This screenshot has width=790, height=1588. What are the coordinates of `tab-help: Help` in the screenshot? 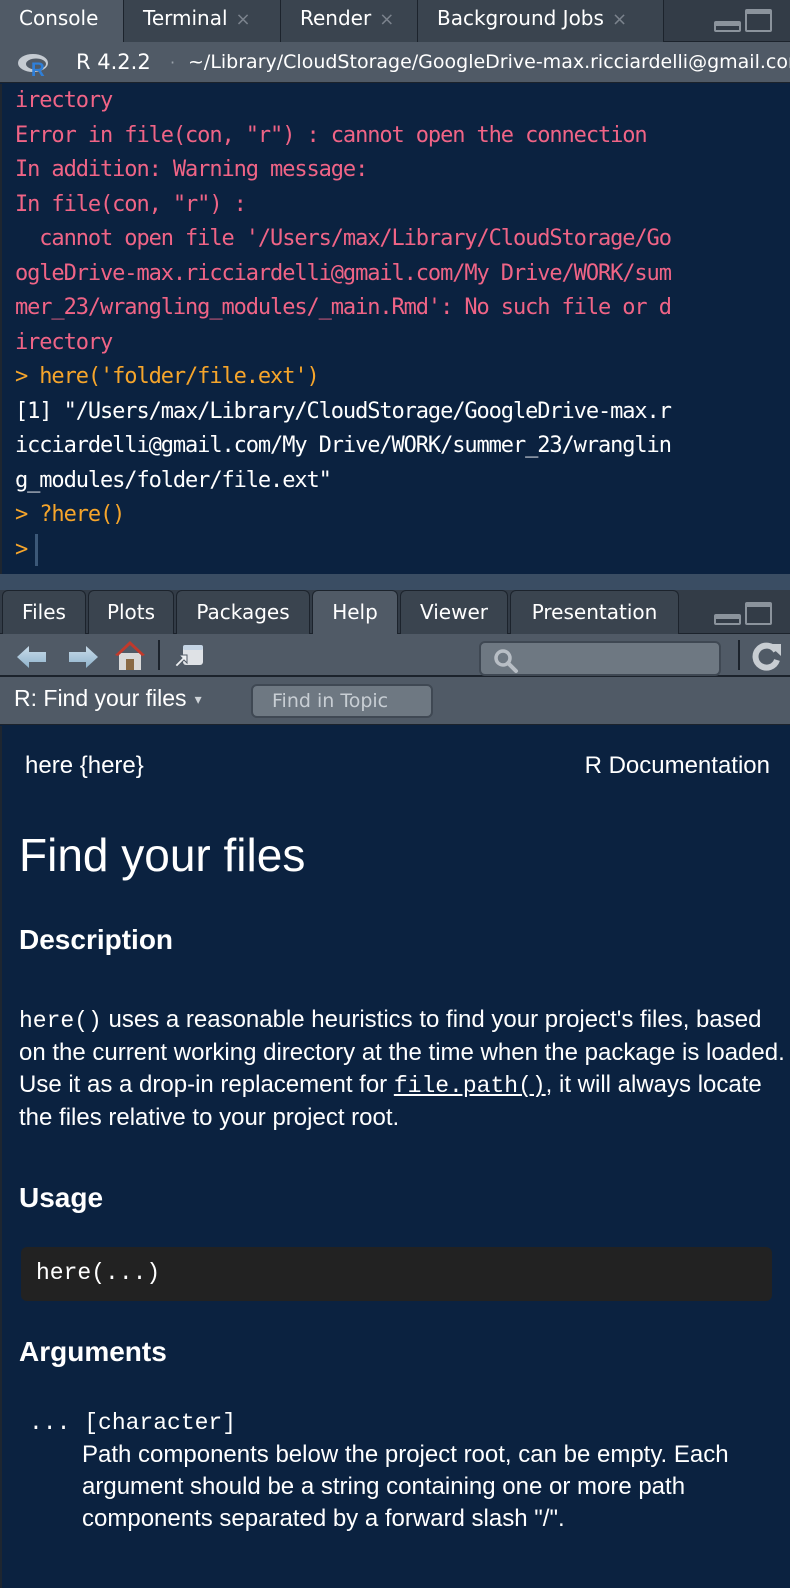 It's located at (355, 612).